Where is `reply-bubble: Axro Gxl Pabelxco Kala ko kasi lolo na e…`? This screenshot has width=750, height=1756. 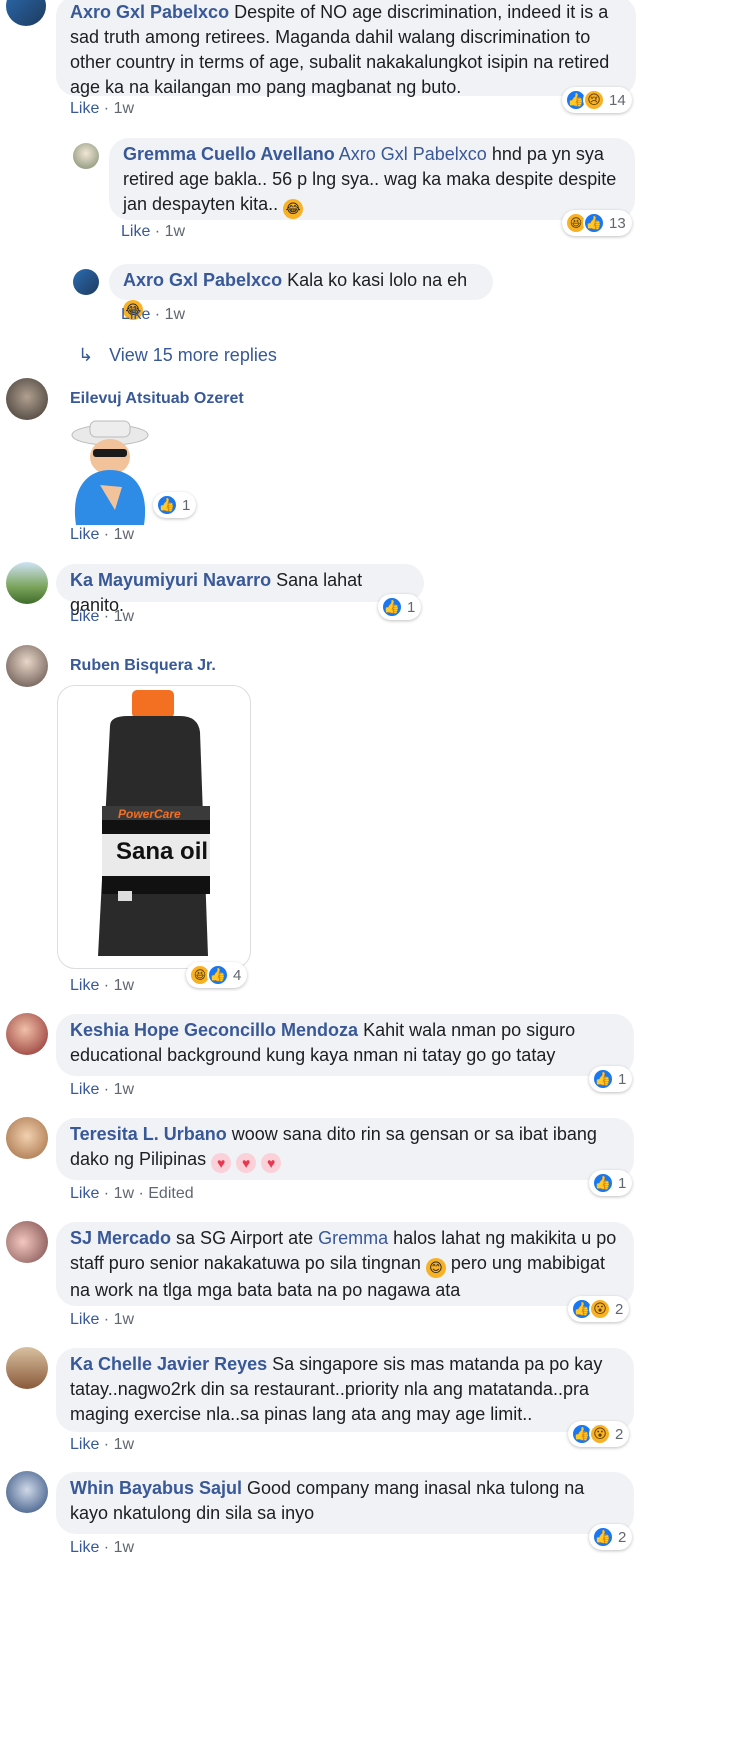 reply-bubble: Axro Gxl Pabelxco Kala ko kasi lolo na e… is located at coordinates (301, 292).